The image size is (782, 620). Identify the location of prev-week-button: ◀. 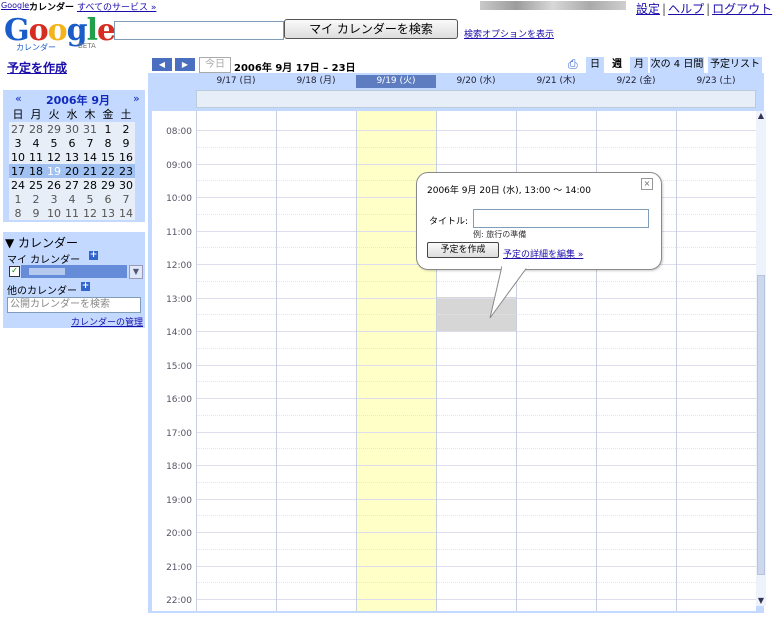
(162, 64).